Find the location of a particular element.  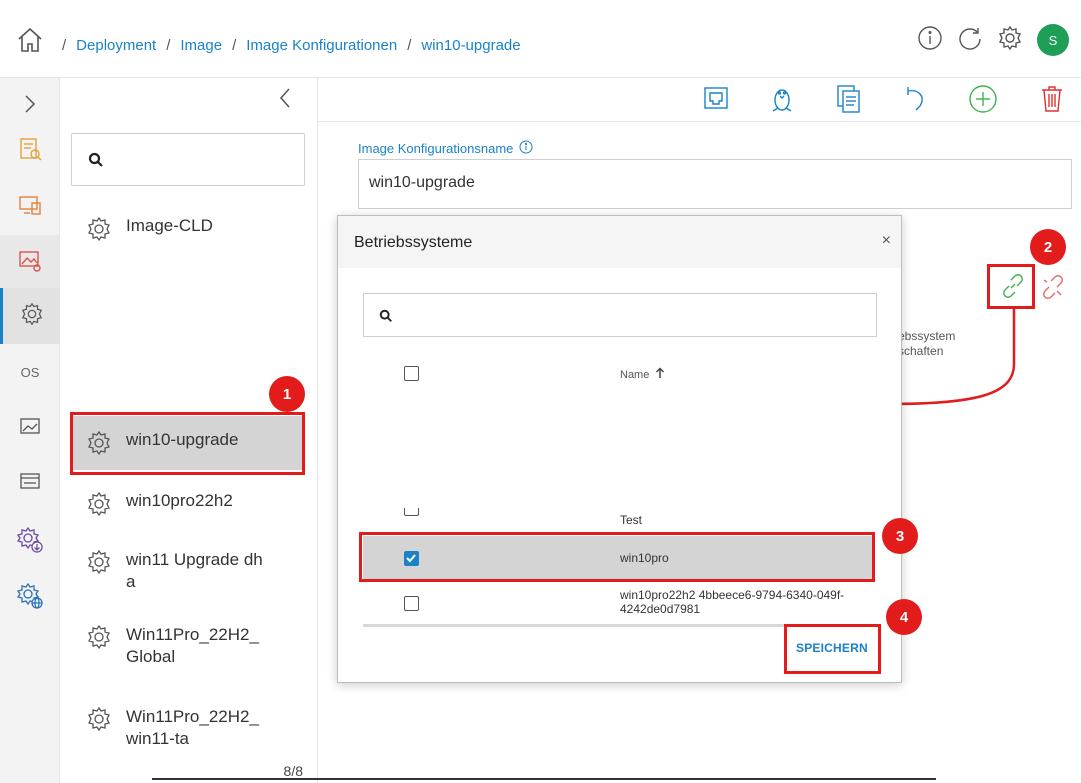

rail-devices is located at coordinates (30, 207).